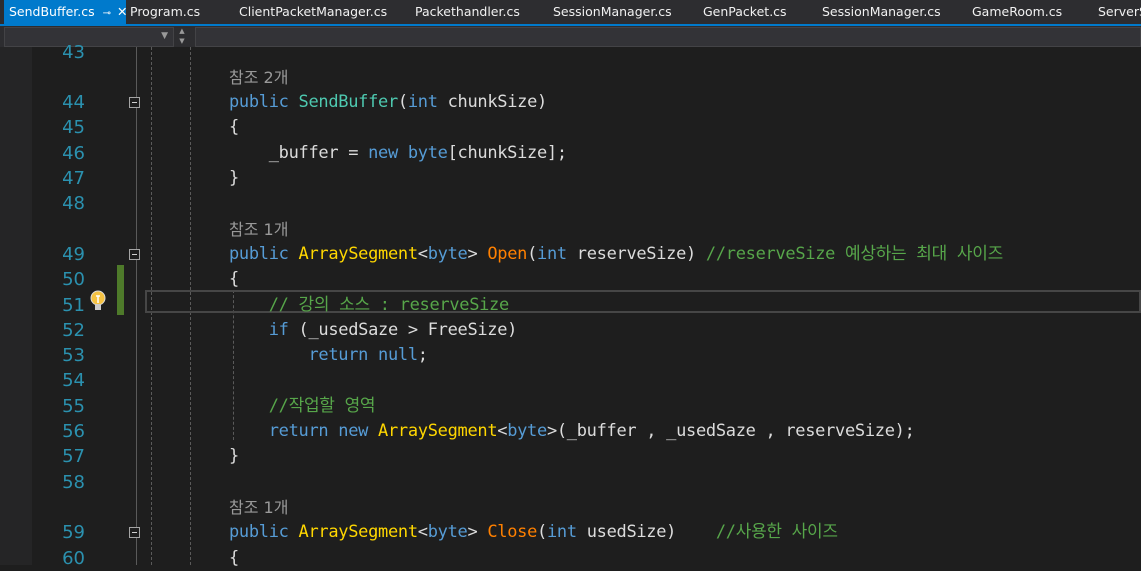  What do you see at coordinates (422, 355) in the screenshot?
I see `token: ;` at bounding box center [422, 355].